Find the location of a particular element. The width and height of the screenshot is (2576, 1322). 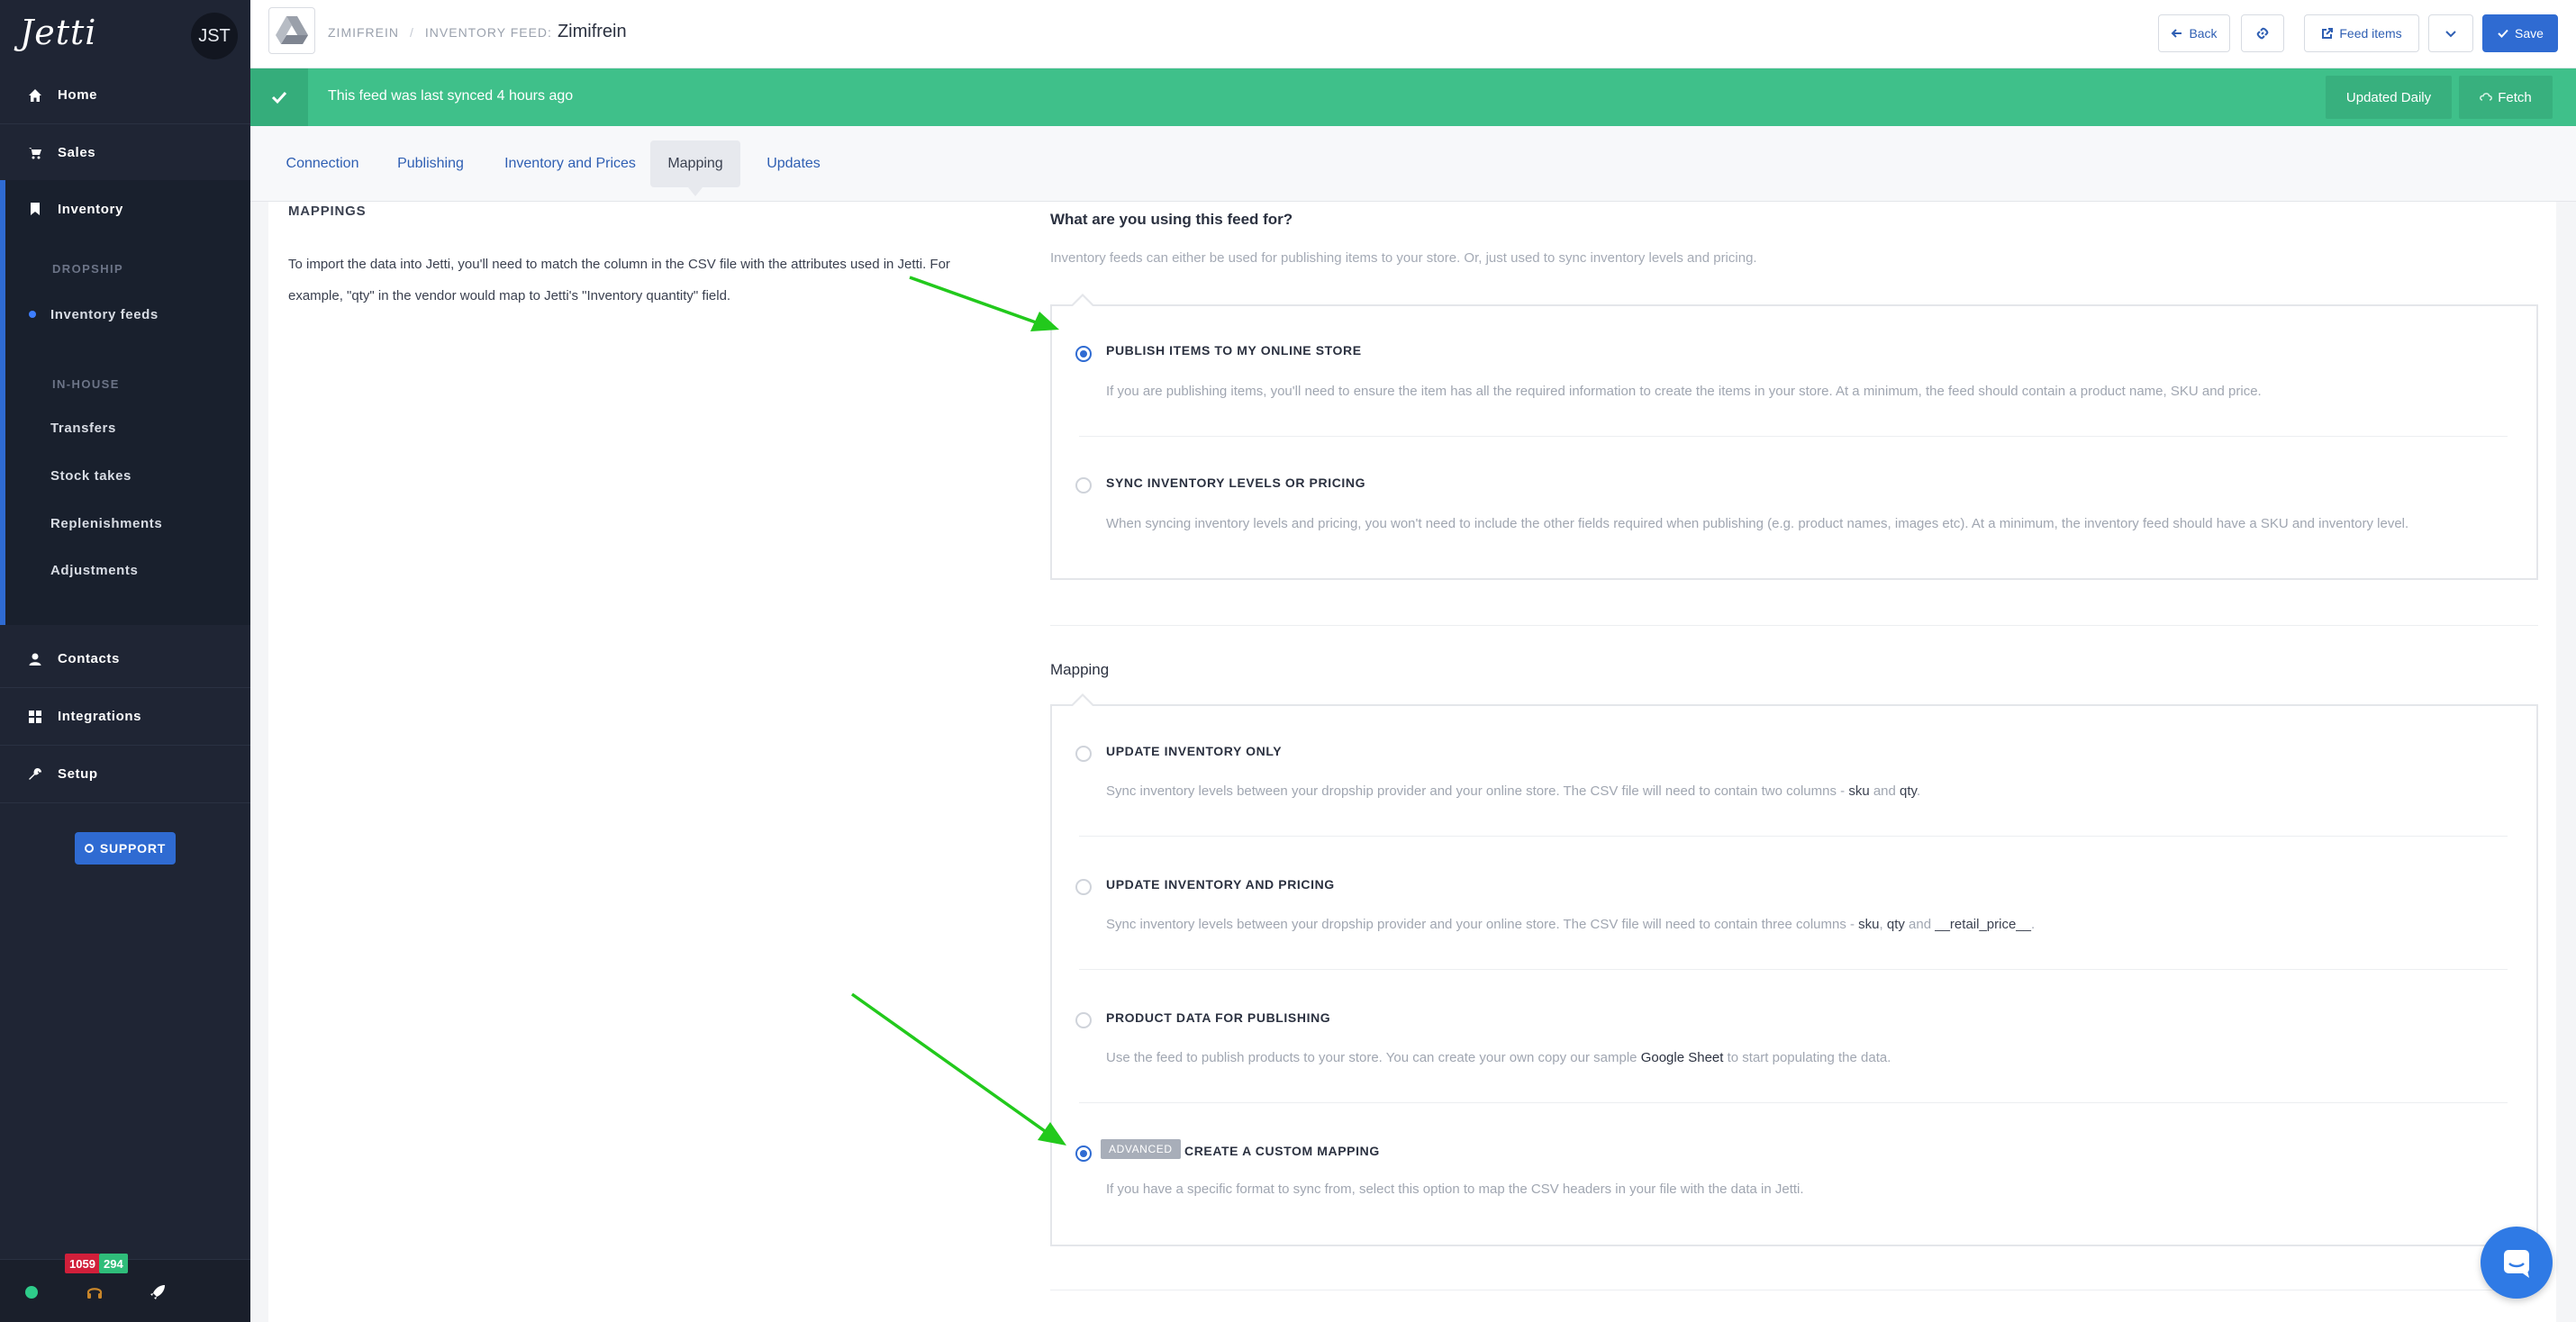

sidebar-item-home: Home is located at coordinates (125, 95).